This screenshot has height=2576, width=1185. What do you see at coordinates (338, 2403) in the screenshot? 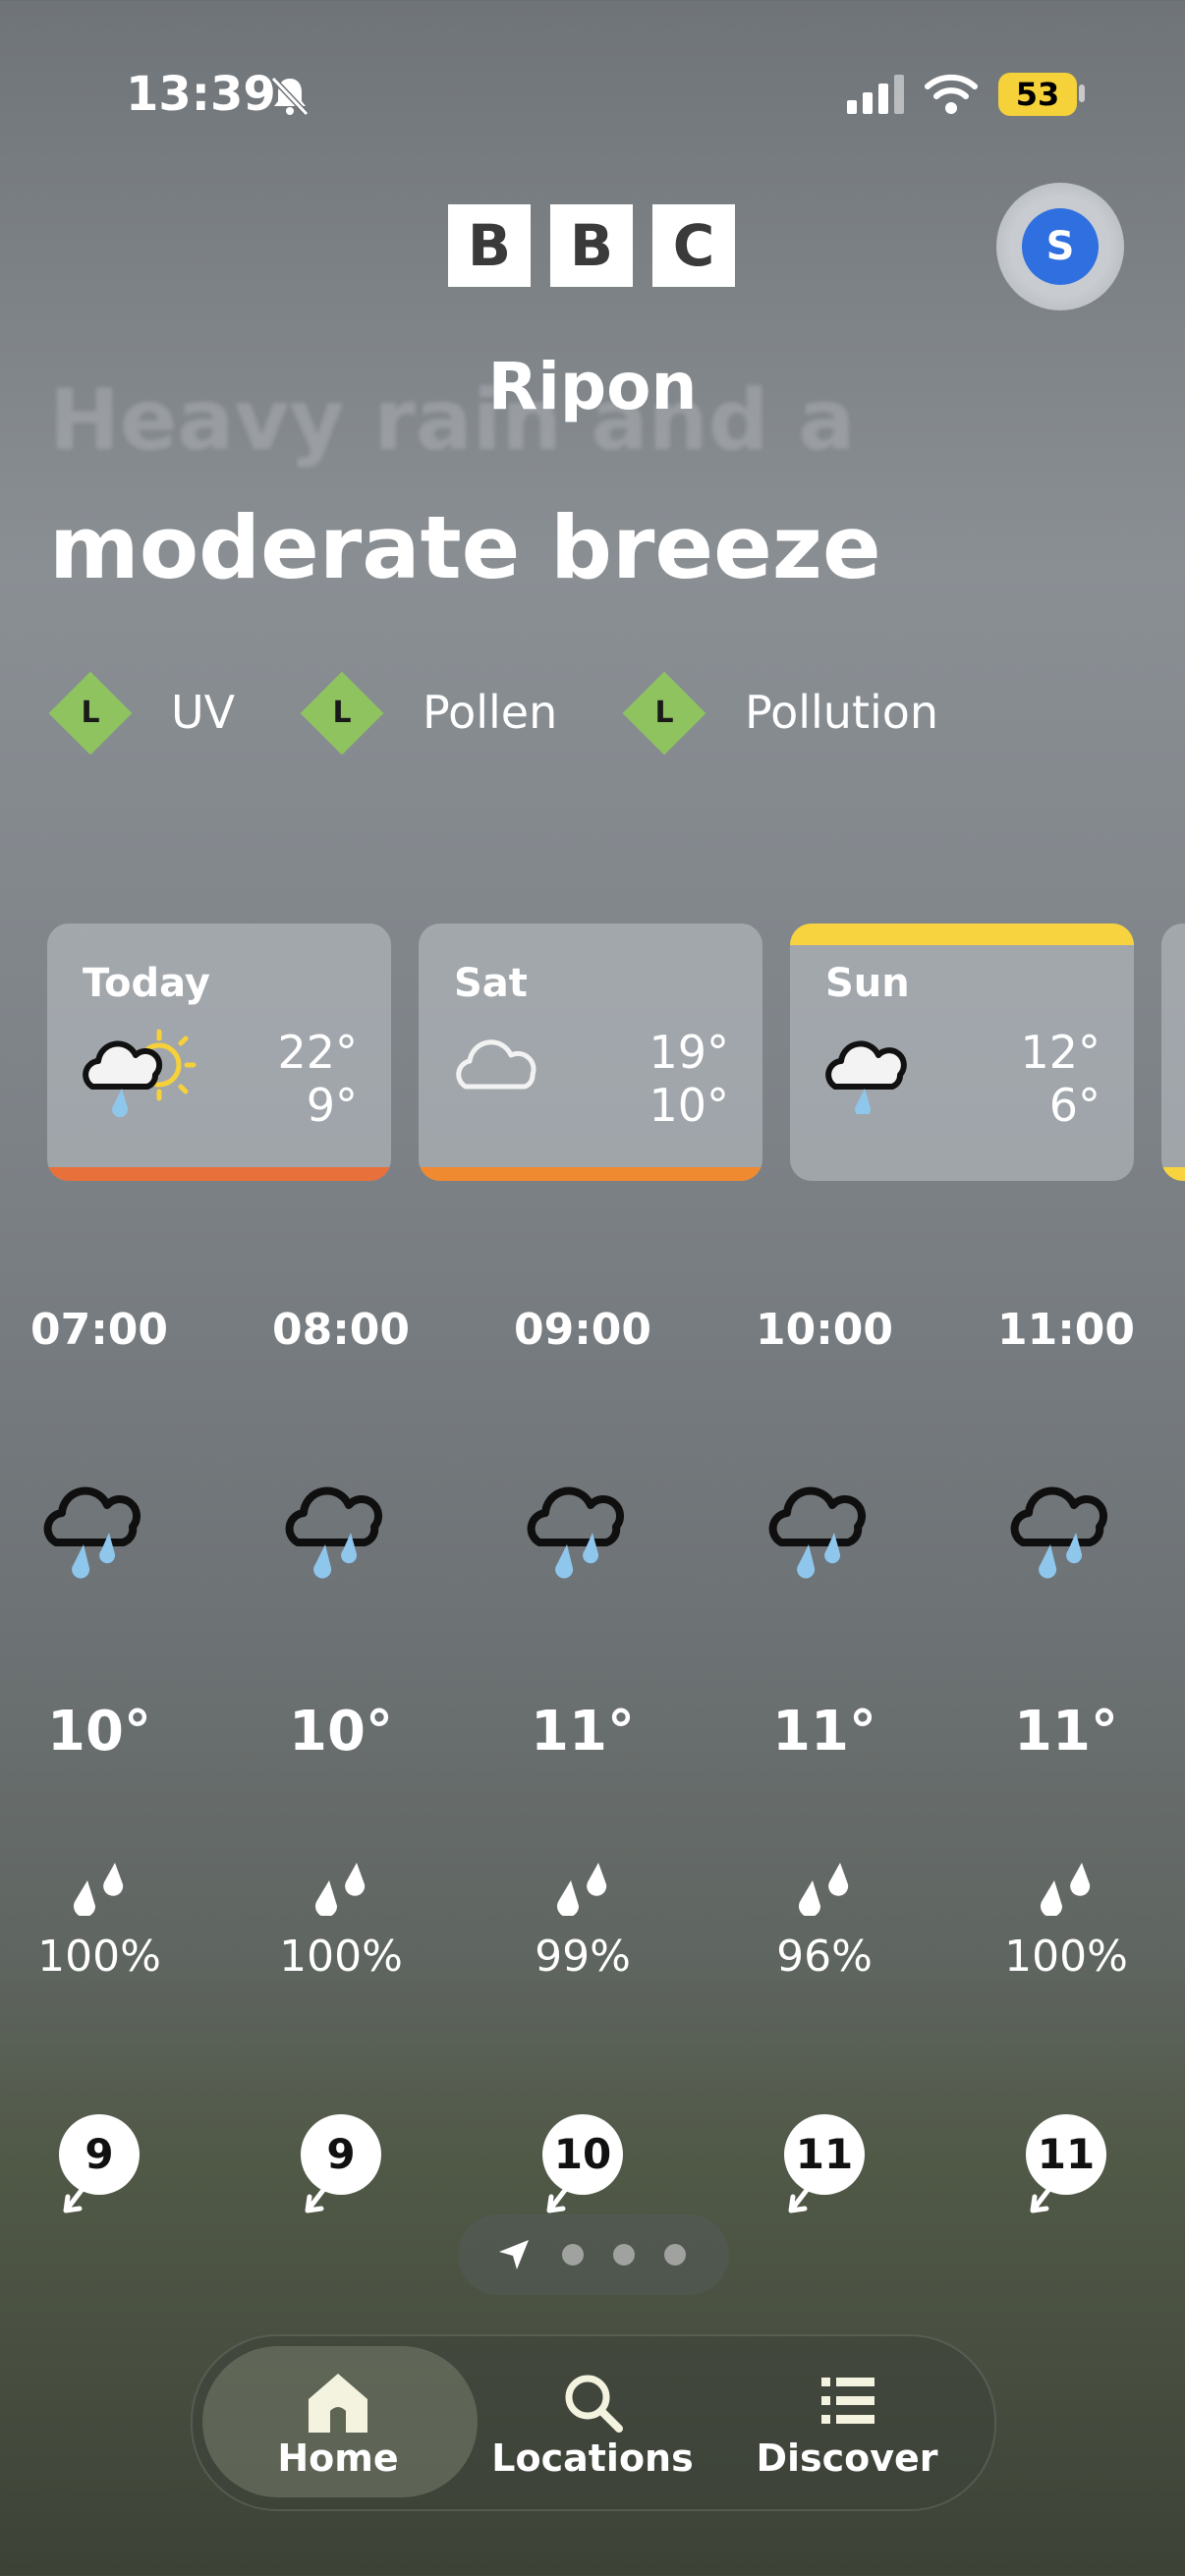
I see `home-icon` at bounding box center [338, 2403].